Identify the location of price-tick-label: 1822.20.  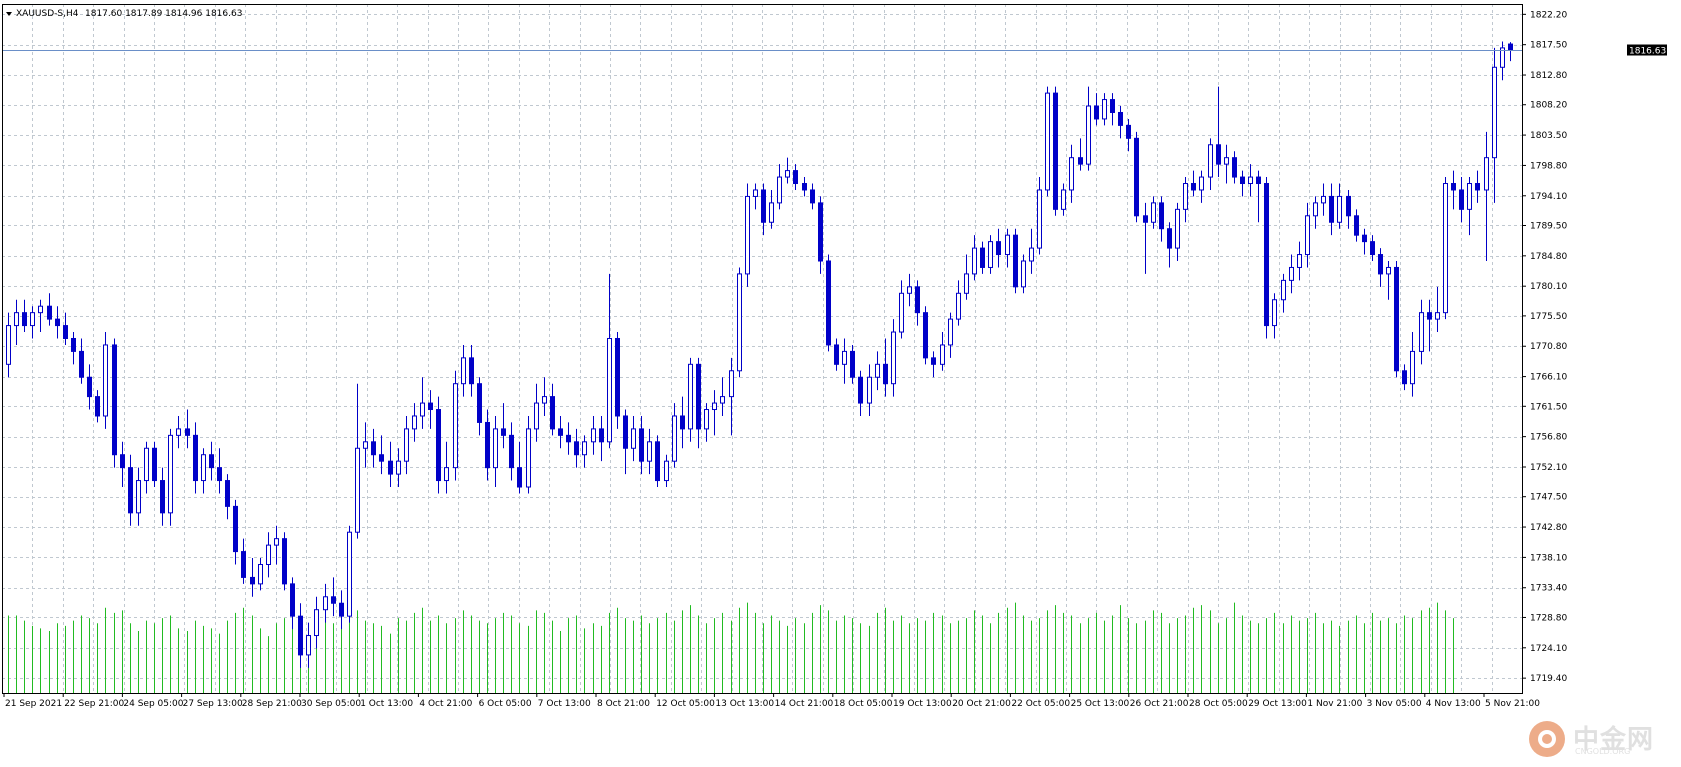
(1548, 15).